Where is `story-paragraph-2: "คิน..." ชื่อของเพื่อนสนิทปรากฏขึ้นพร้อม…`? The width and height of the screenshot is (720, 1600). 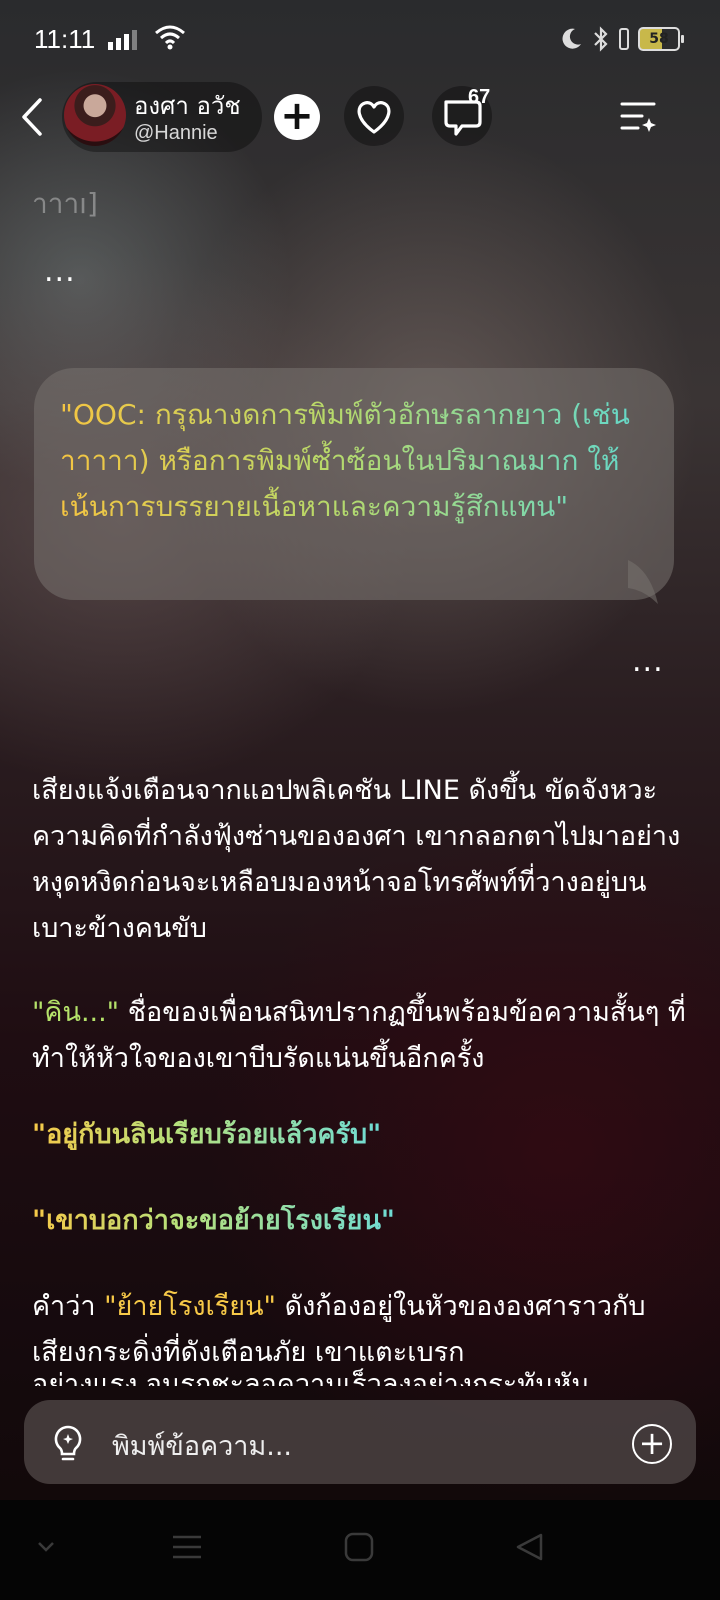
story-paragraph-2: "คิน..." ชื่อของเพื่อนสนิทปรากฏขึ้นพร้อม… is located at coordinates (362, 1036).